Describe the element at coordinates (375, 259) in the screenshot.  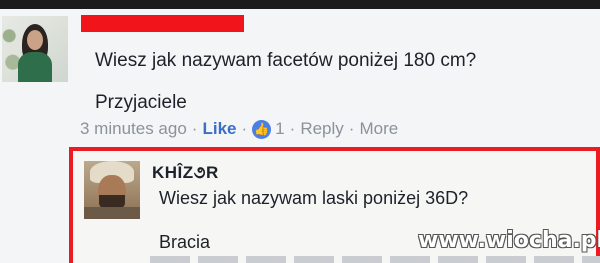
I see `cutoff-content` at that location.